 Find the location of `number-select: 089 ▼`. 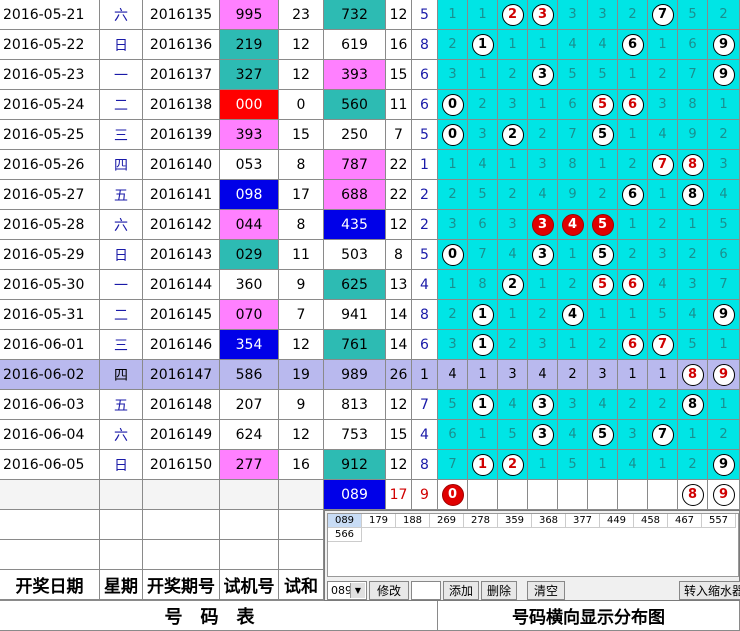

number-select: 089 ▼ is located at coordinates (347, 590).